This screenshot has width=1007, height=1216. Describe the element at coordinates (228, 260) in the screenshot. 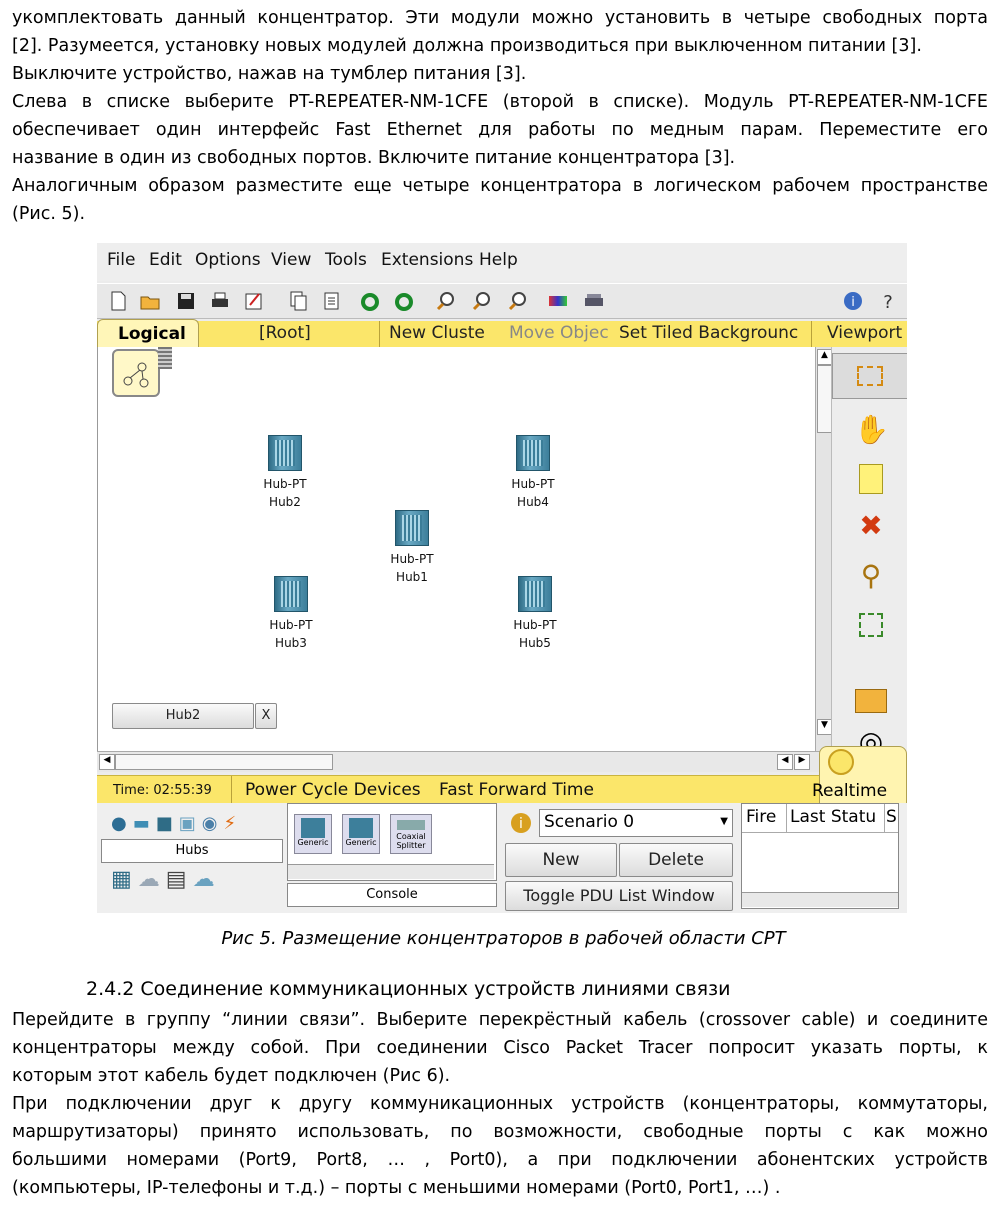

I see `menu-options: Options` at that location.